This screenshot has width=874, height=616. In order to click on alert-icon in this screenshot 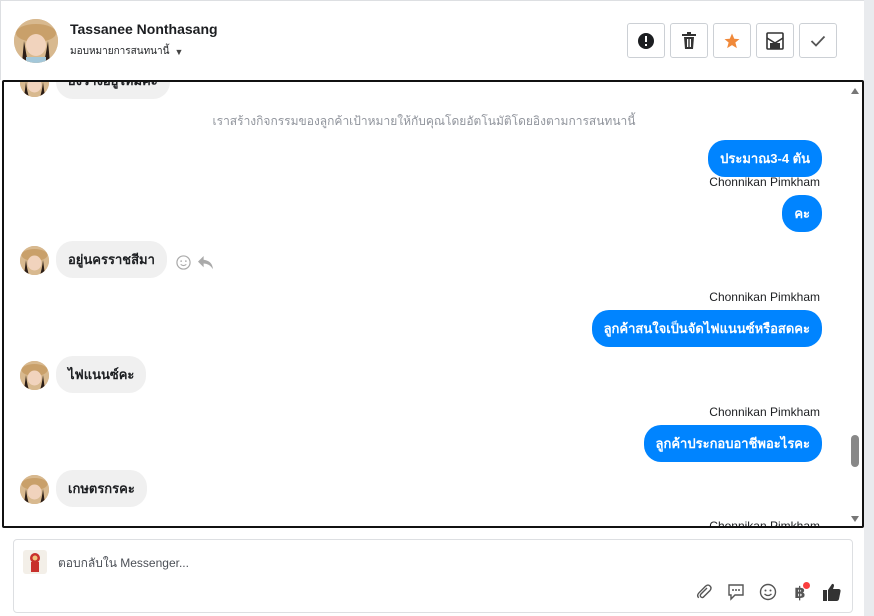, I will do `click(646, 40)`.